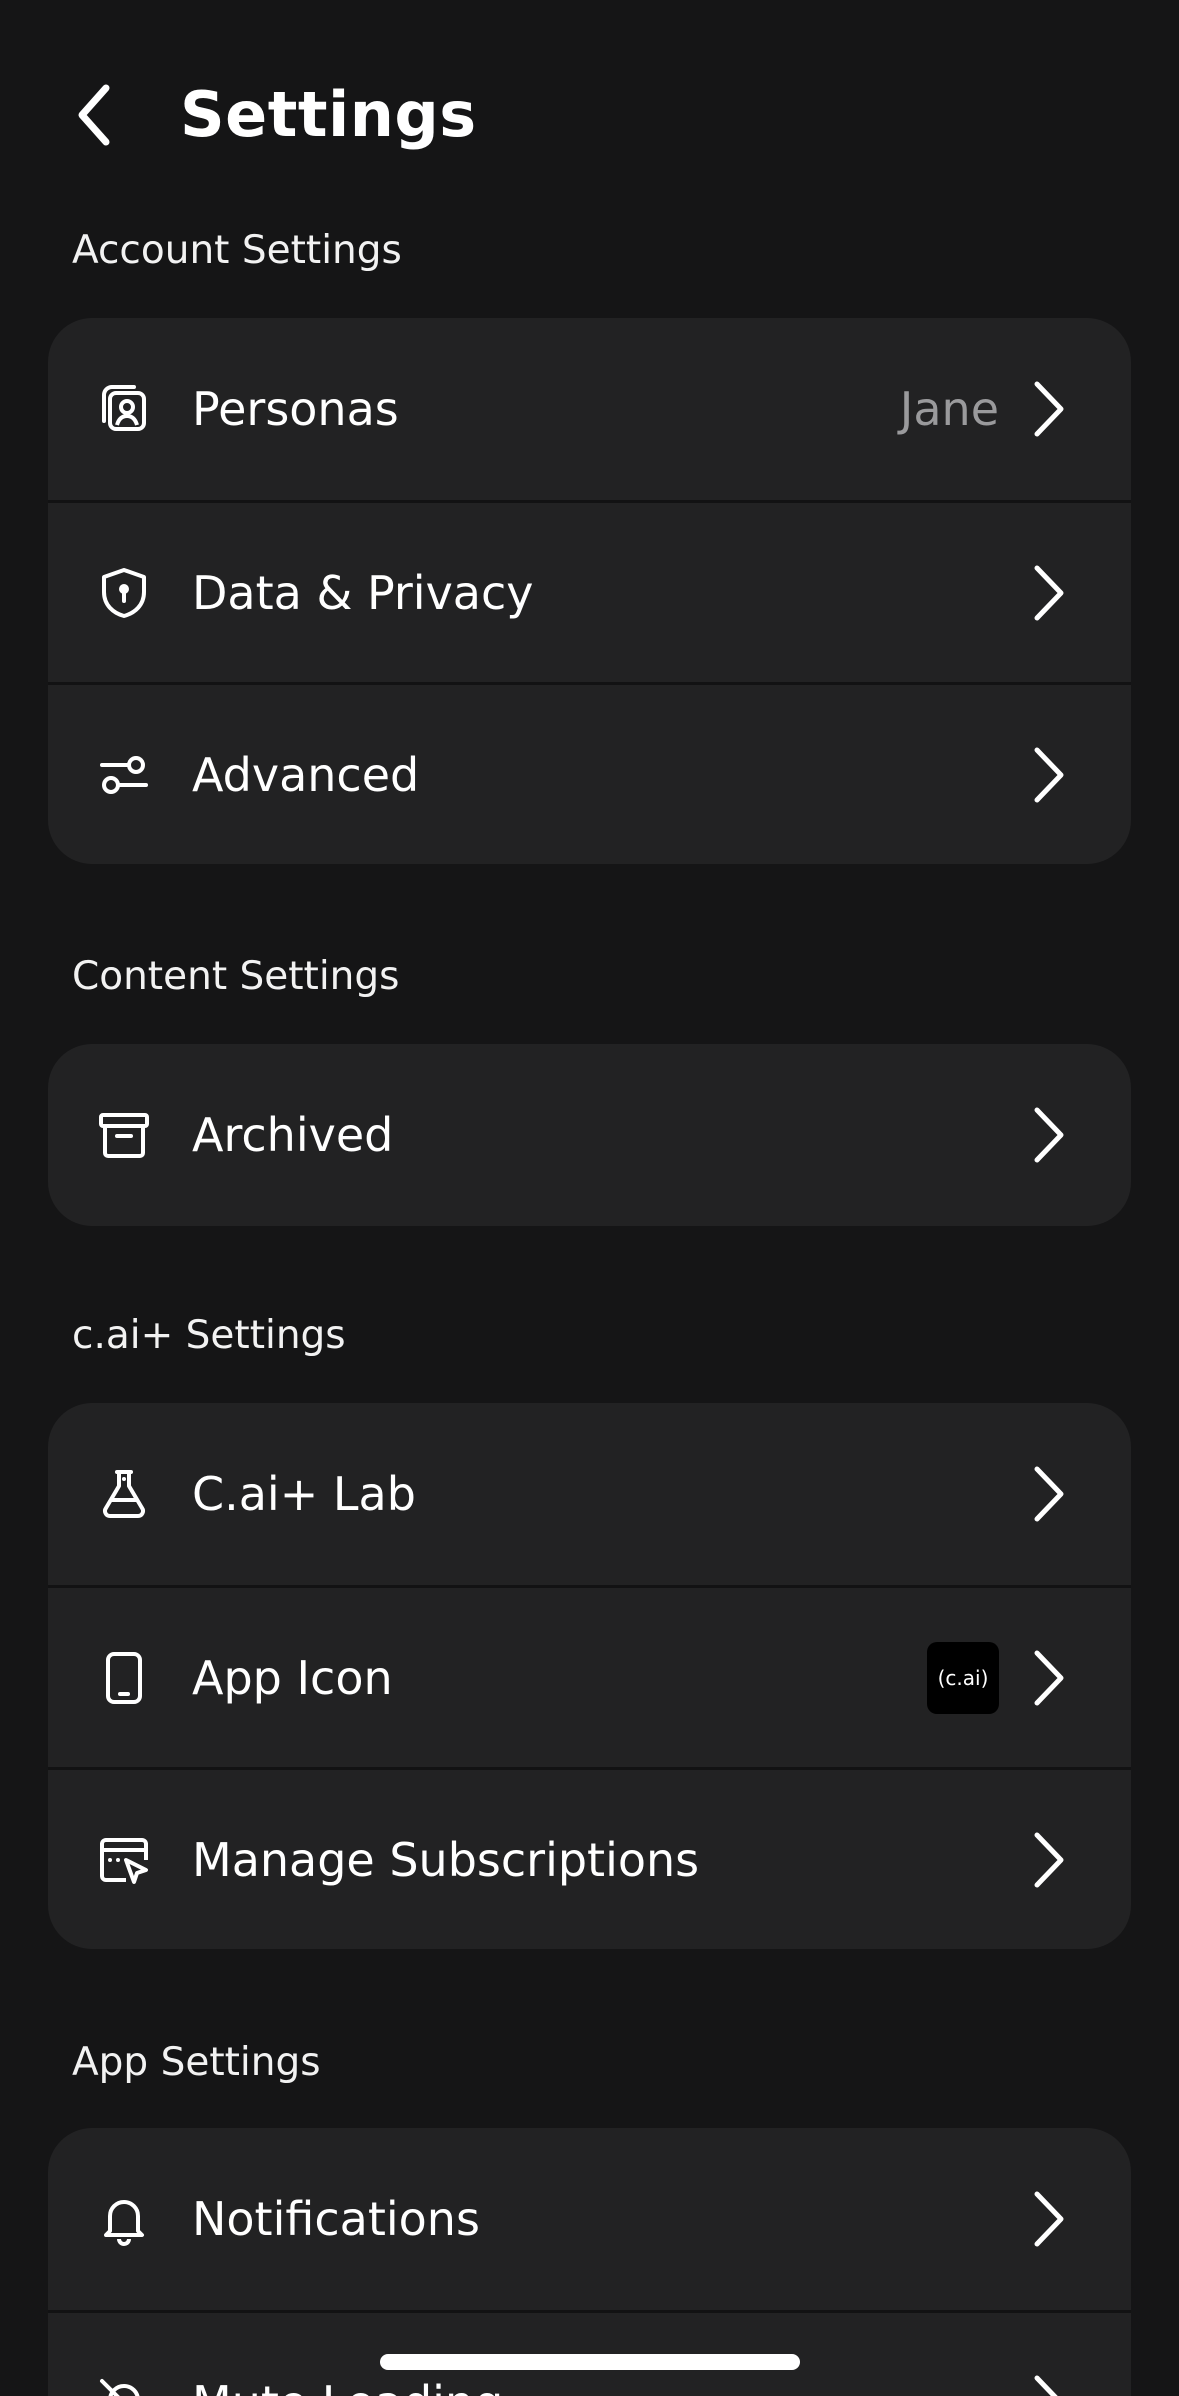 This screenshot has height=2396, width=1179. What do you see at coordinates (589, 115) in the screenshot?
I see `header: Settings` at bounding box center [589, 115].